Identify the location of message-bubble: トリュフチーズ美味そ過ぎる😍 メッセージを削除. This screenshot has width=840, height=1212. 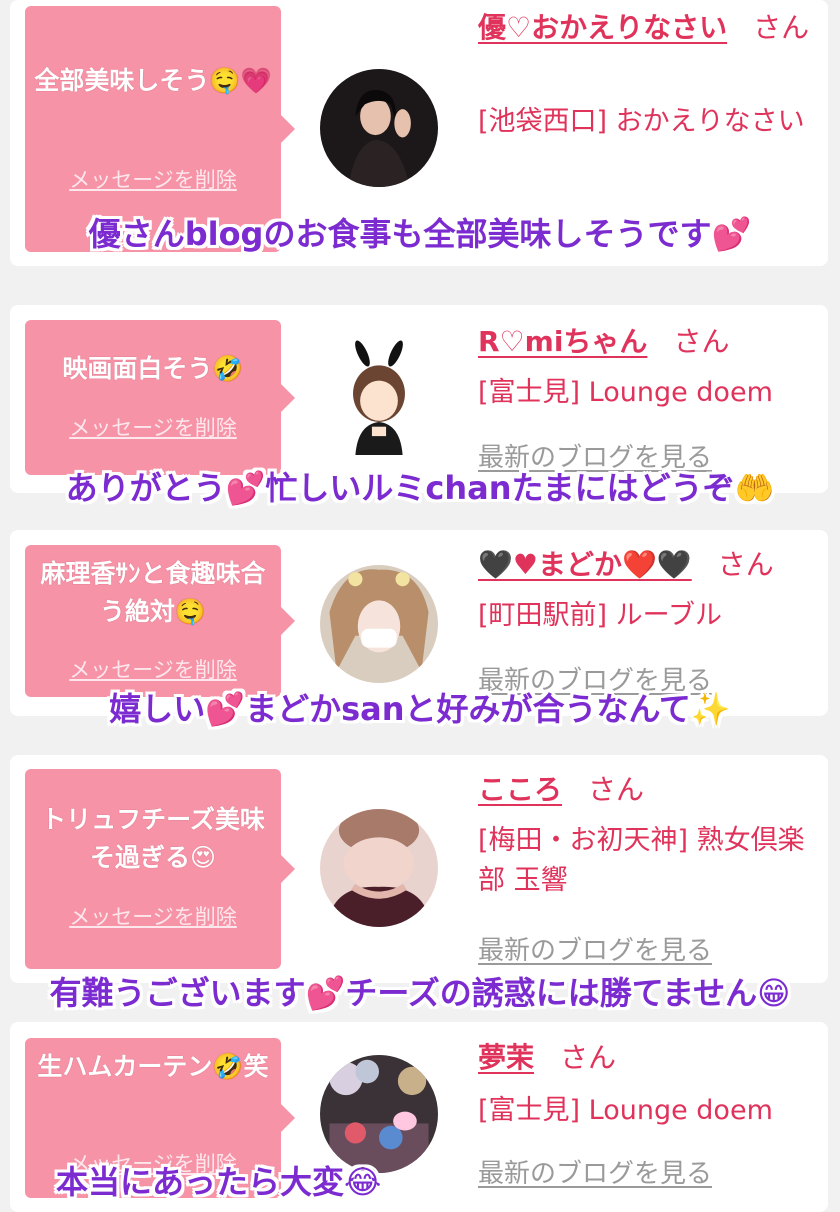
(160, 869).